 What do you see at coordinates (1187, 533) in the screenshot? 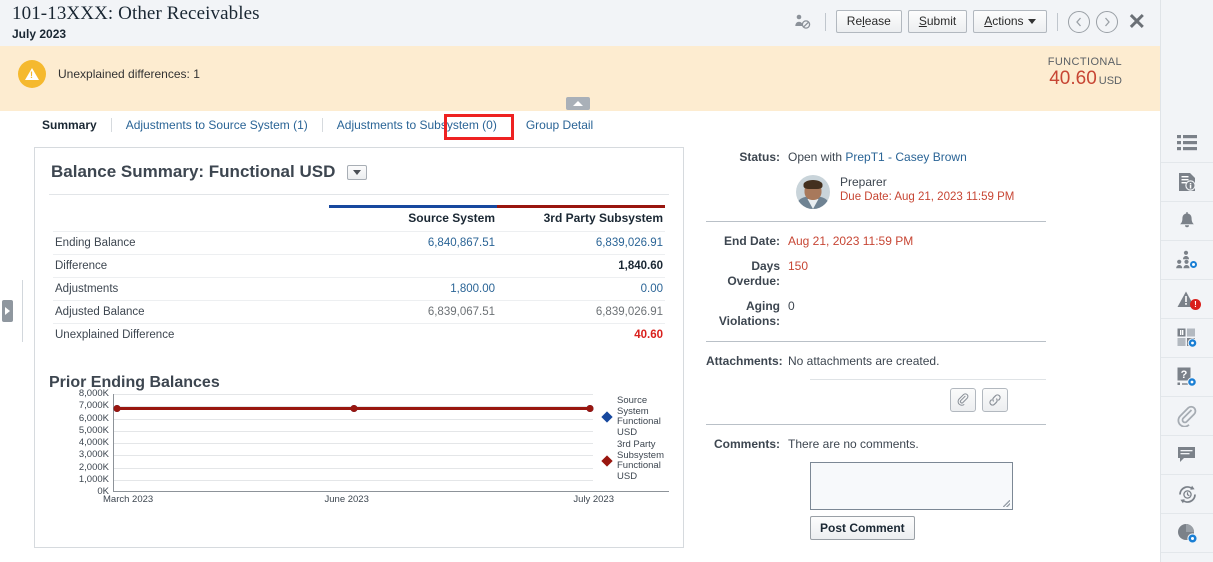
I see `rail-item-schedule` at bounding box center [1187, 533].